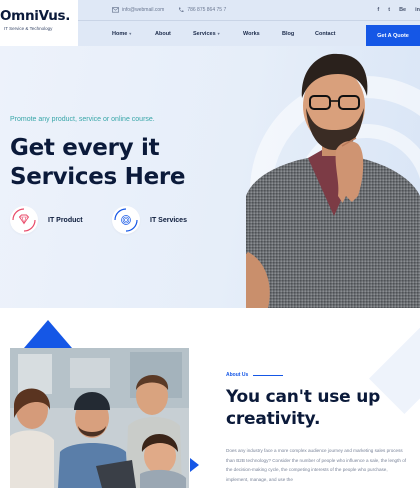  What do you see at coordinates (35, 16) in the screenshot?
I see `logo-title: OmniVus.` at bounding box center [35, 16].